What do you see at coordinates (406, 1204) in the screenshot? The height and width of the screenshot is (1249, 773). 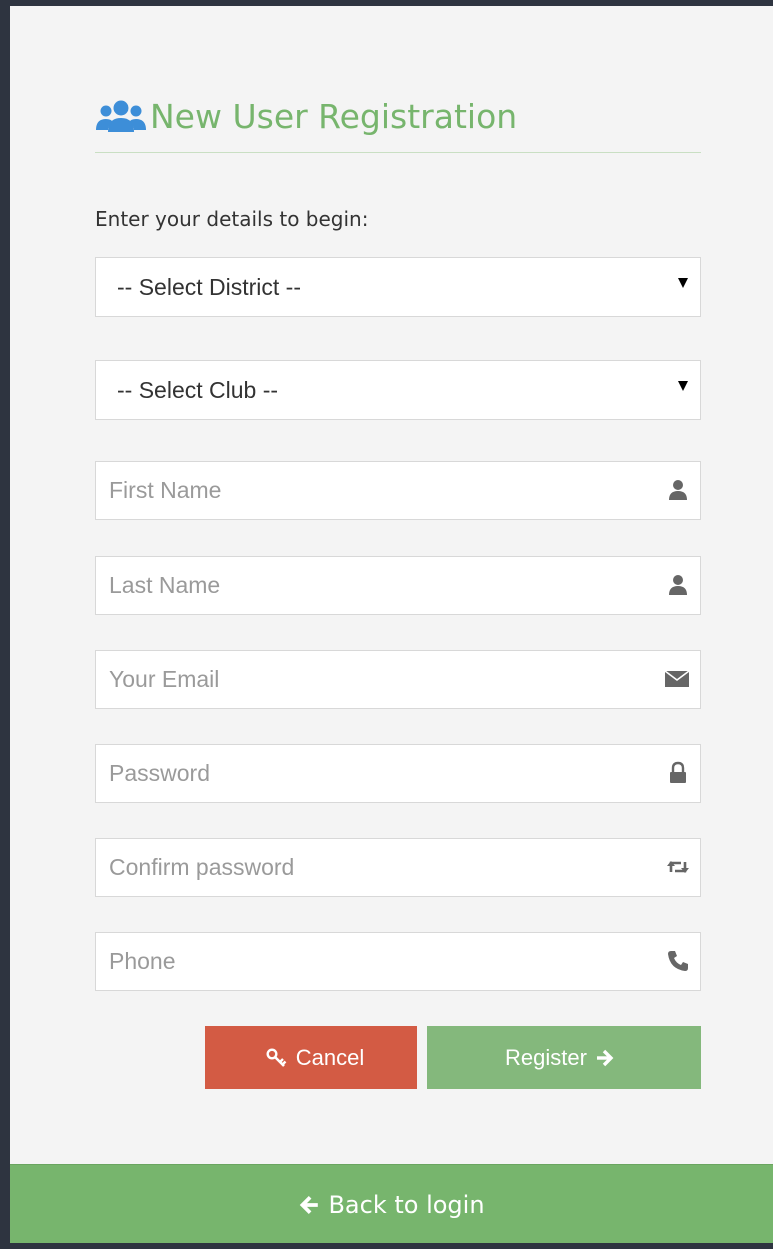 I see `back-to-login-label: Back to login` at bounding box center [406, 1204].